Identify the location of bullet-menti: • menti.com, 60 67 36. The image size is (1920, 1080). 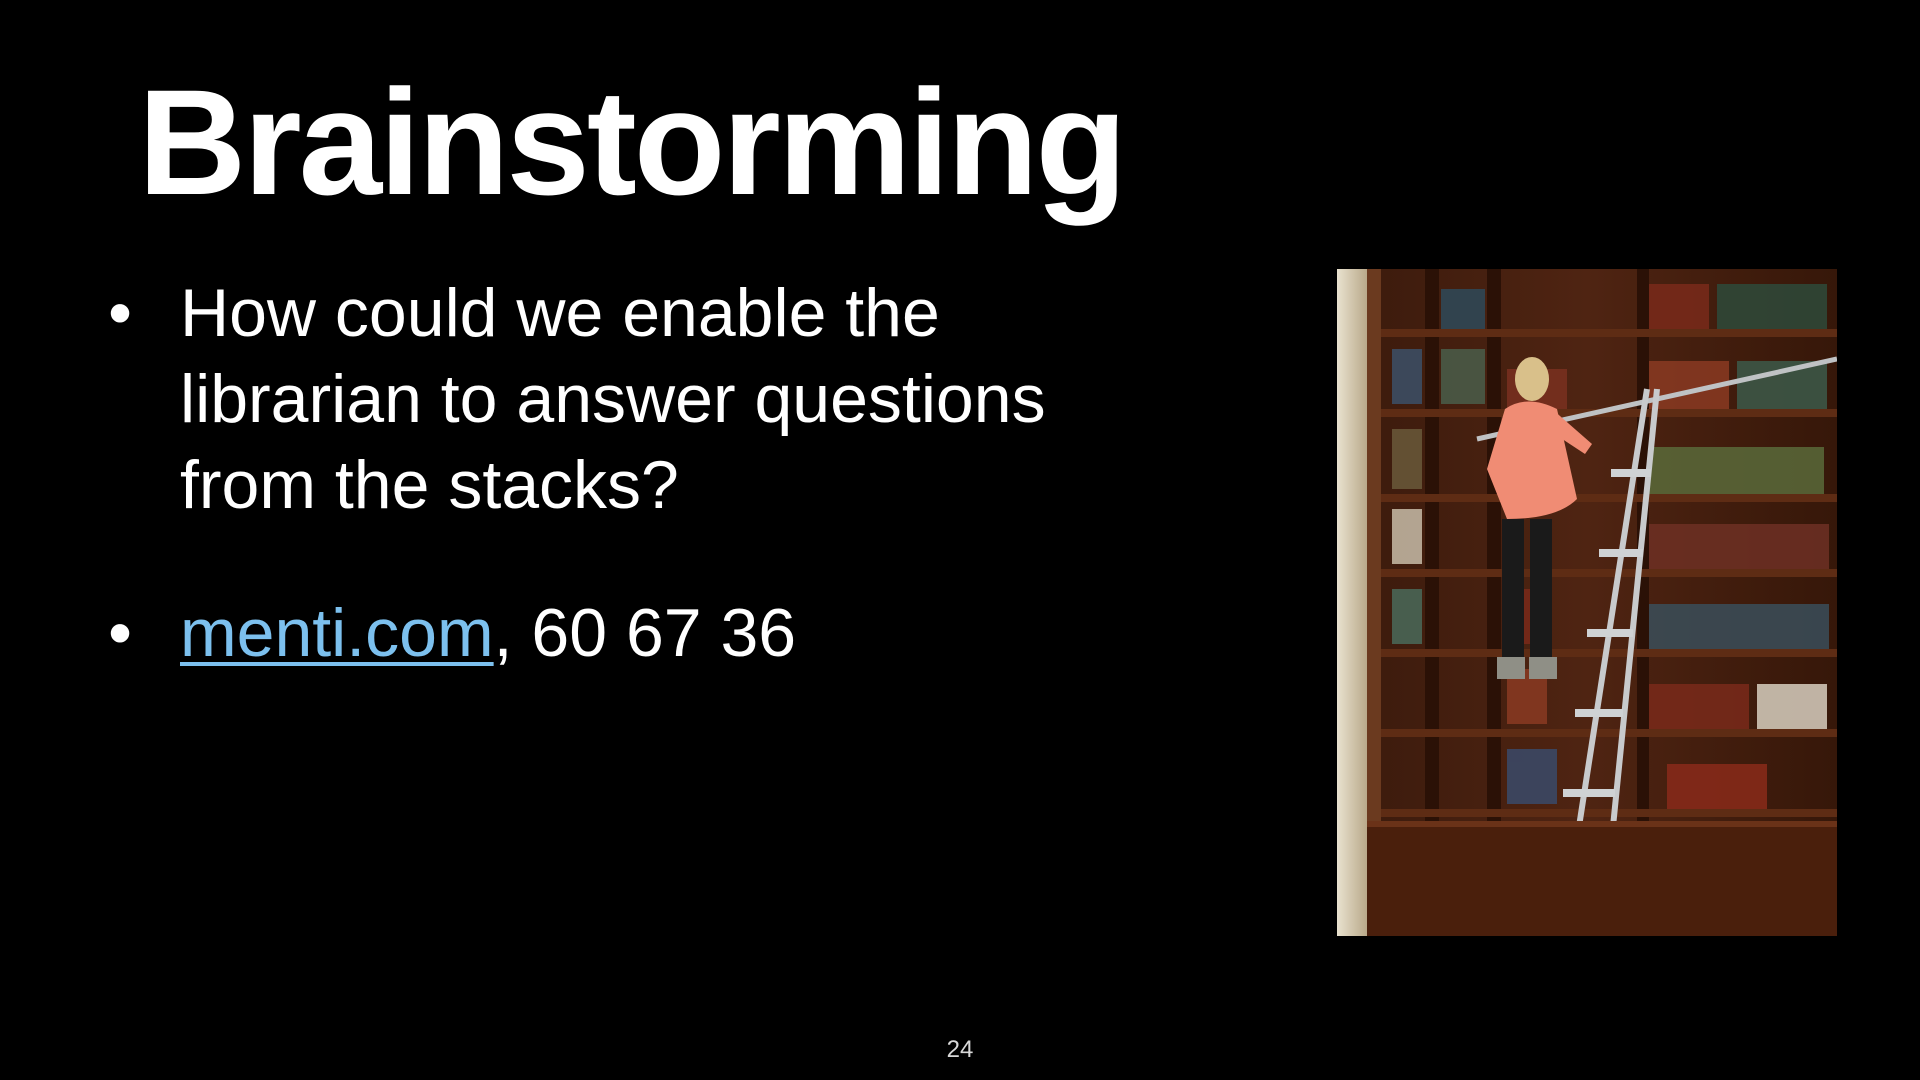
(620, 633).